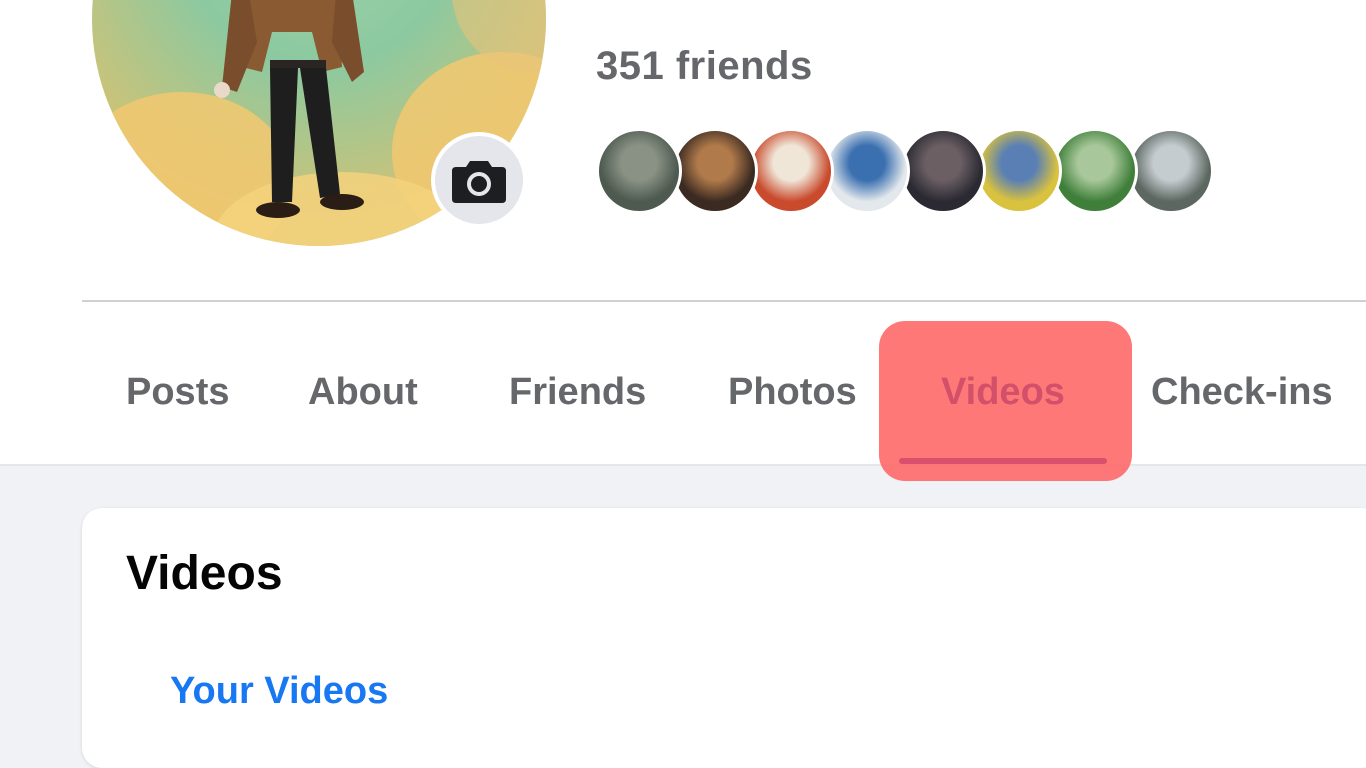  I want to click on friend-count: 351 friends, so click(704, 66).